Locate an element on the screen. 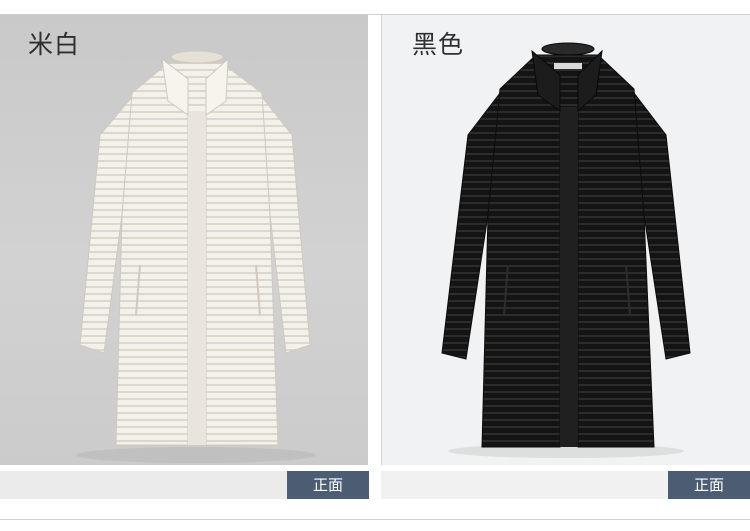 This screenshot has width=750, height=531. variant-color-label: 米白 is located at coordinates (54, 44).